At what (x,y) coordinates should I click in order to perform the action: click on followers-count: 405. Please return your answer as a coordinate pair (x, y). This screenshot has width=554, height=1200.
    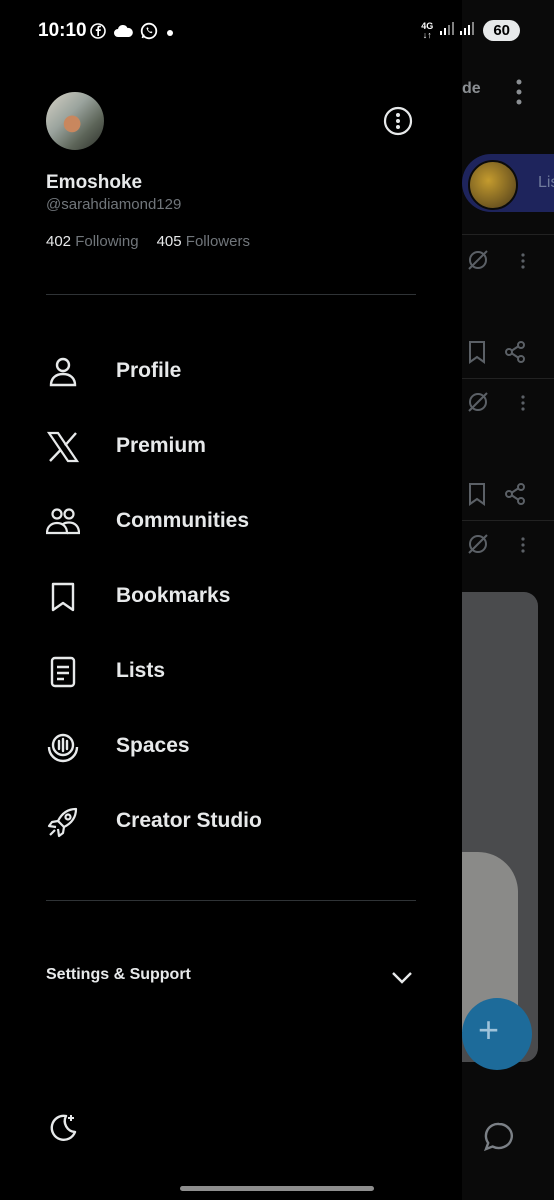
    Looking at the image, I should click on (169, 241).